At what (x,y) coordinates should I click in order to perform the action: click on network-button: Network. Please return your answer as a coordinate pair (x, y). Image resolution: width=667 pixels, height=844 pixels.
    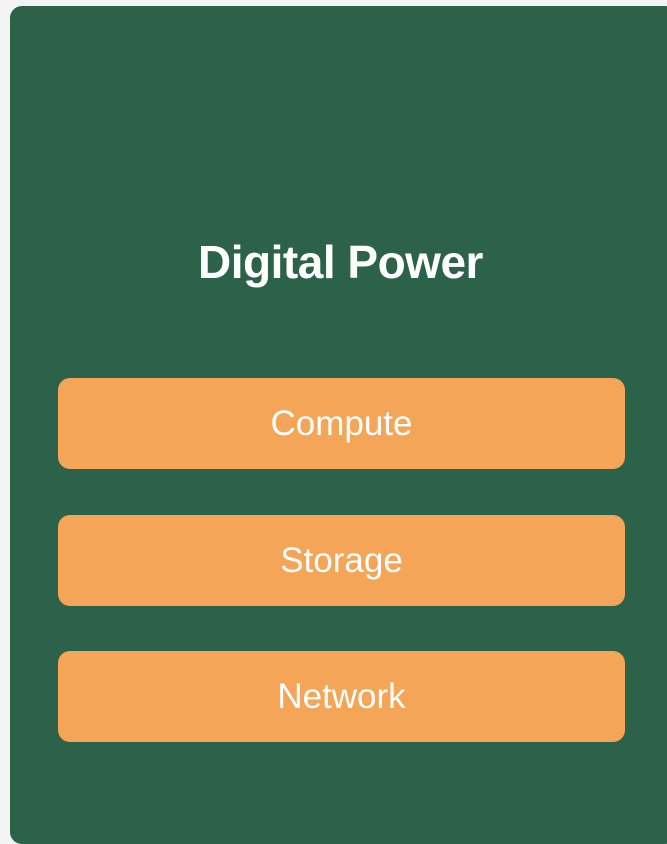
    Looking at the image, I should click on (341, 696).